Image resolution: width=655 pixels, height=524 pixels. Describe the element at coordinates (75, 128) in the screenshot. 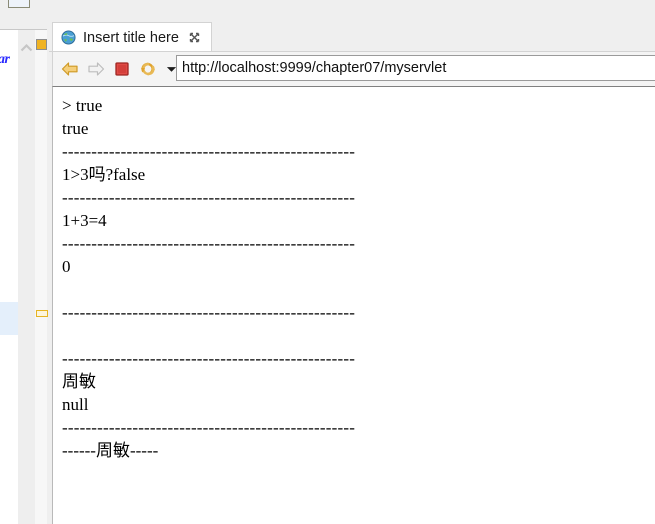

I see `output-line: true` at that location.